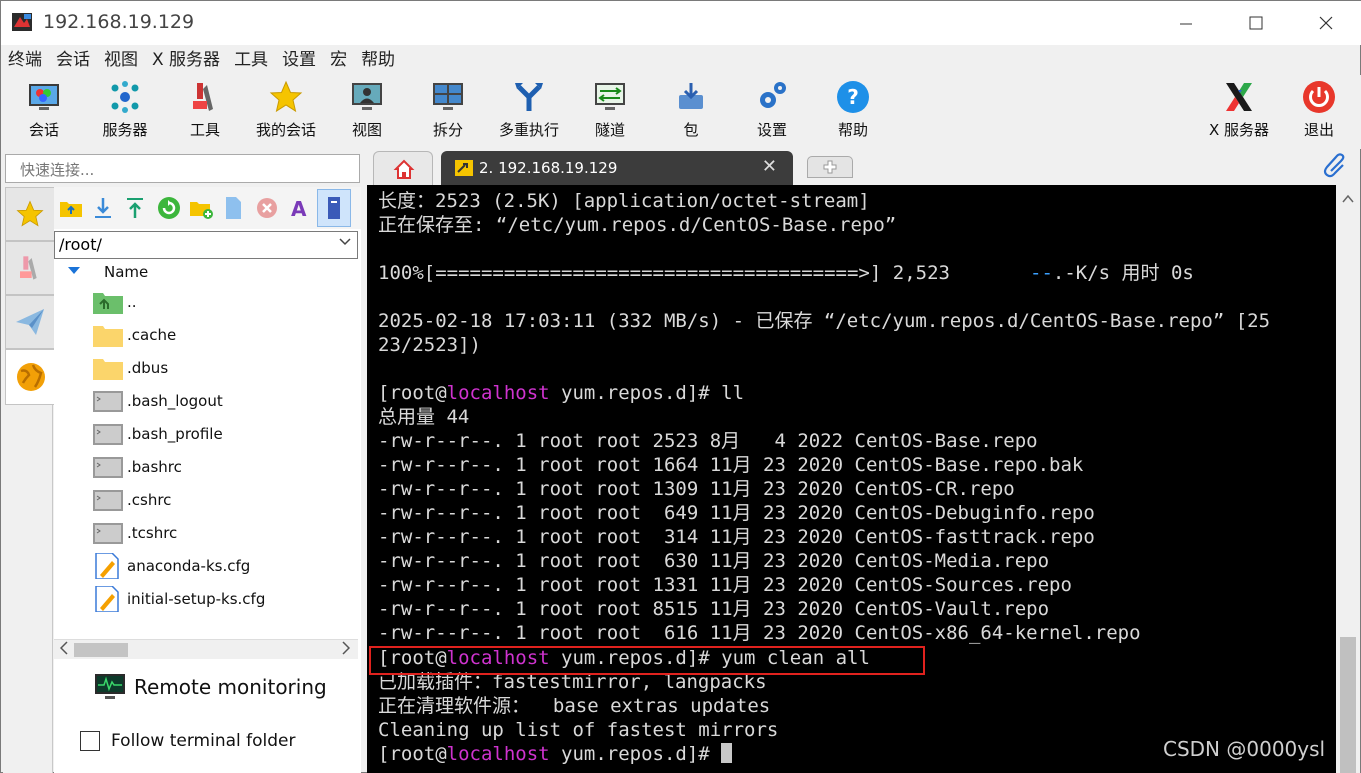  Describe the element at coordinates (132, 302) in the screenshot. I see `file-name: ..` at that location.